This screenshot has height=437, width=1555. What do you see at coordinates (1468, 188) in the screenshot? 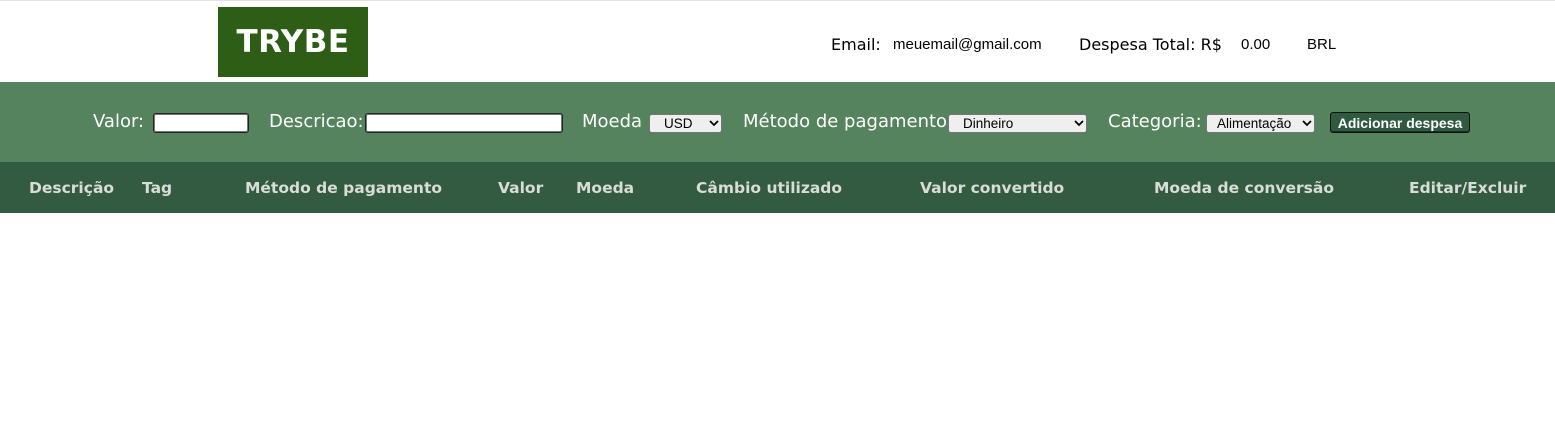
I see `column-header-editar-excluir: Editar/Excluir` at bounding box center [1468, 188].